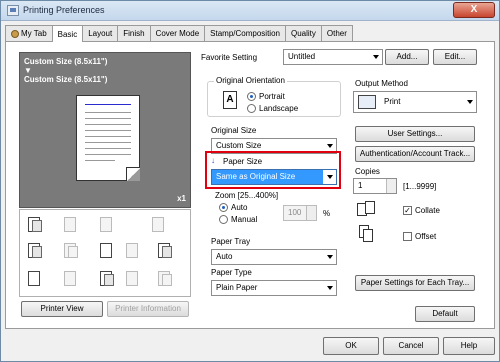  I want to click on paper-type-label: Paper Type, so click(231, 272).